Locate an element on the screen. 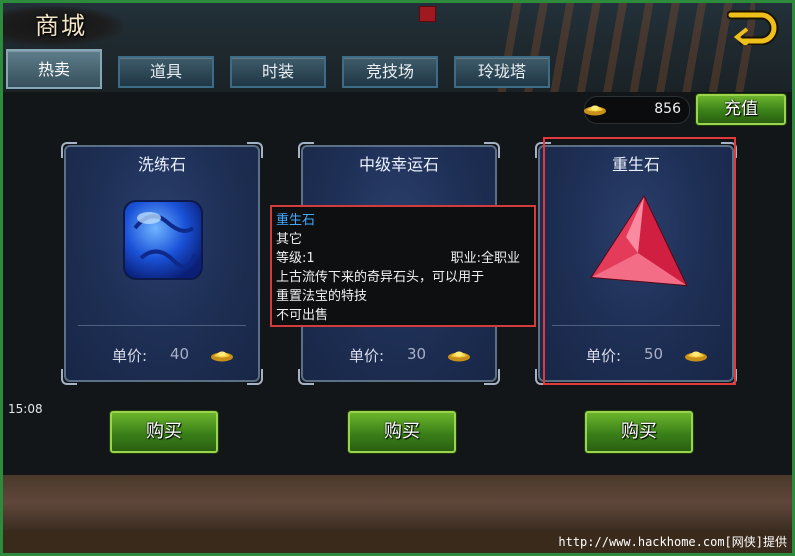  tooltip-level: 等级:1 is located at coordinates (295, 258).